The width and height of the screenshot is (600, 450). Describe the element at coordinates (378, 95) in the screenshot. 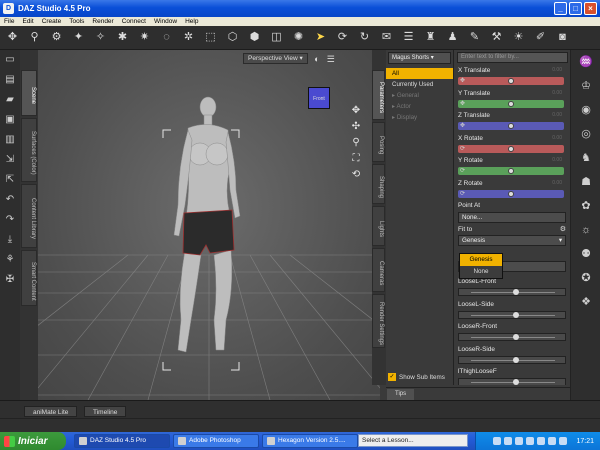

I see `tab-parameters: Parameters` at that location.